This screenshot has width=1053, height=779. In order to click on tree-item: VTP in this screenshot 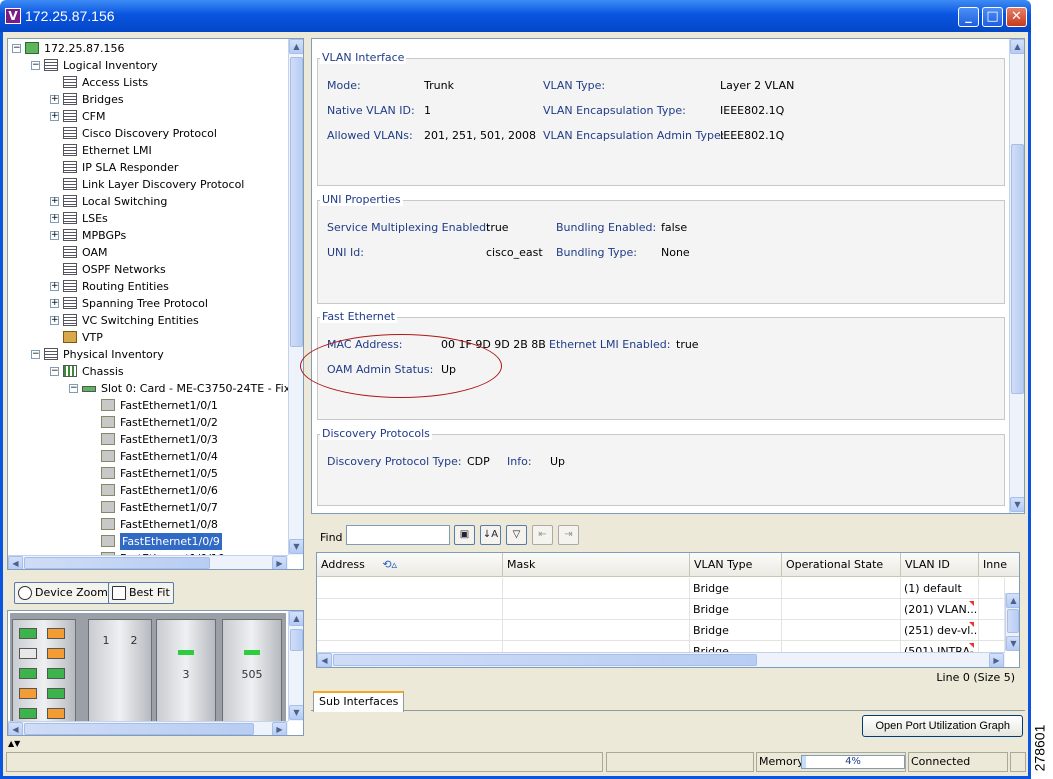, I will do `click(148, 337)`.